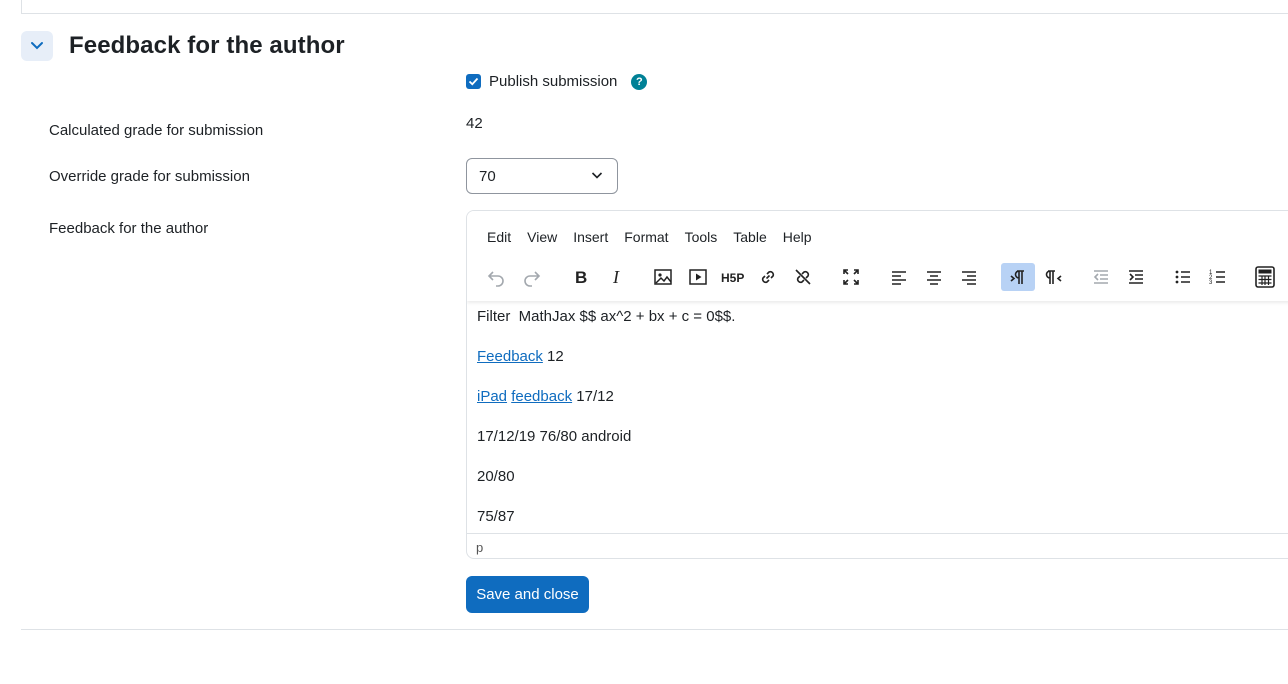 Image resolution: width=1288 pixels, height=684 pixels. I want to click on outdent-button, so click(1101, 277).